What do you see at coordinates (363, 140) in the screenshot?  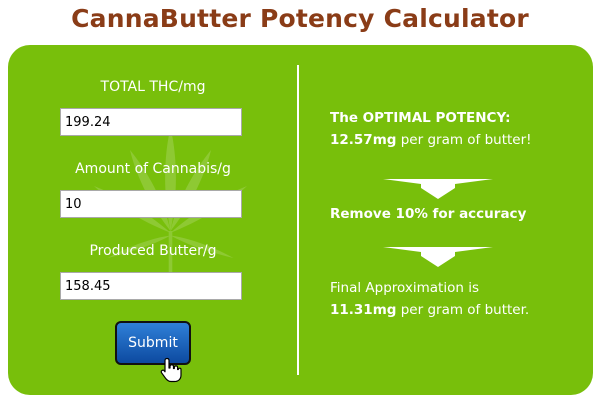 I see `optimal-value: 12.57mg` at bounding box center [363, 140].